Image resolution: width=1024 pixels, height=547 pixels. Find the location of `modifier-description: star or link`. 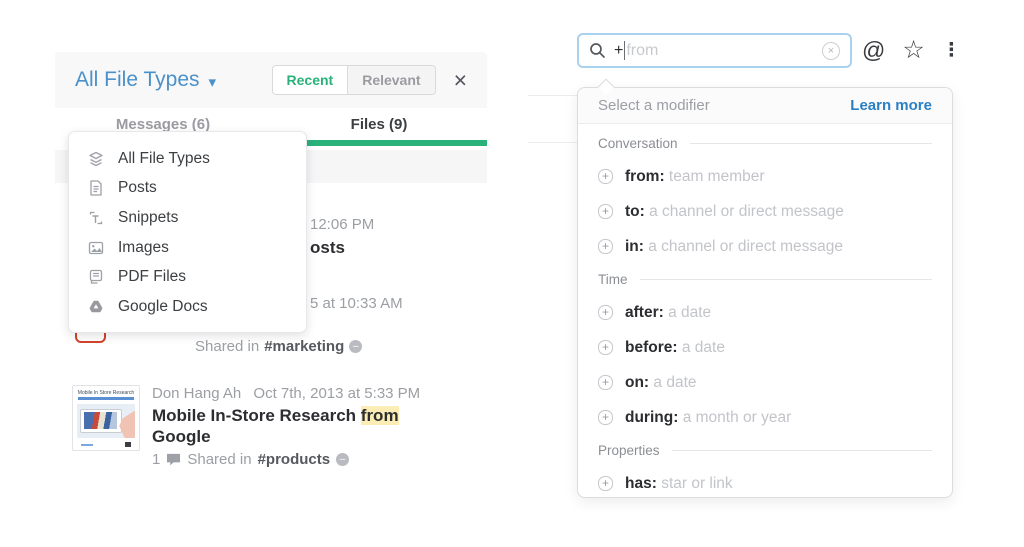

modifier-description: star or link is located at coordinates (697, 483).